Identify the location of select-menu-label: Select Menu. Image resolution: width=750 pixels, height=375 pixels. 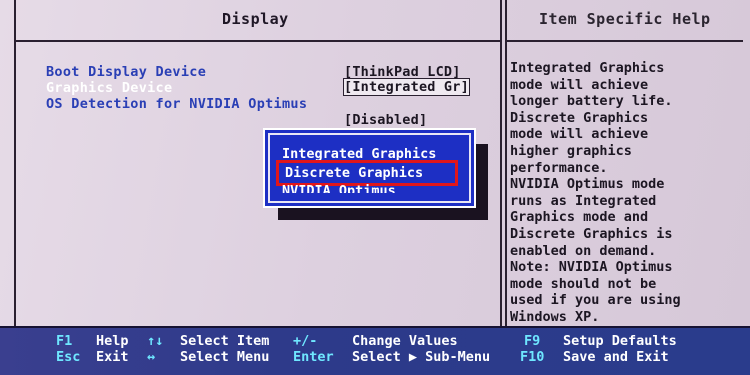
(225, 357).